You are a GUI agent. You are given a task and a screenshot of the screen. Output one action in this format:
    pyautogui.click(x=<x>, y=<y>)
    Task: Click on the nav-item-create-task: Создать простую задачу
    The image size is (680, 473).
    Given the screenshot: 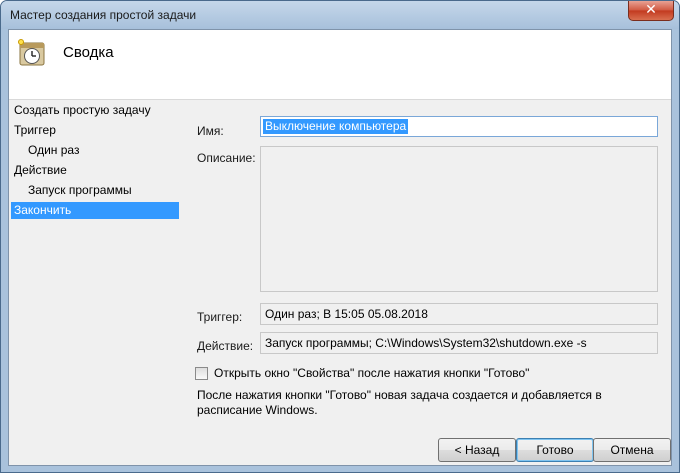 What is the action you would take?
    pyautogui.click(x=95, y=110)
    